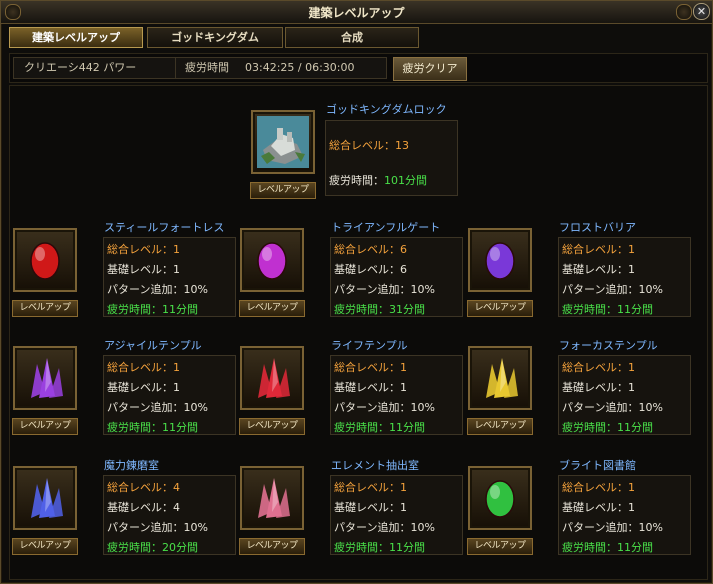 The image size is (713, 584). I want to click on building-name: アジャイルテンプル, so click(153, 345).